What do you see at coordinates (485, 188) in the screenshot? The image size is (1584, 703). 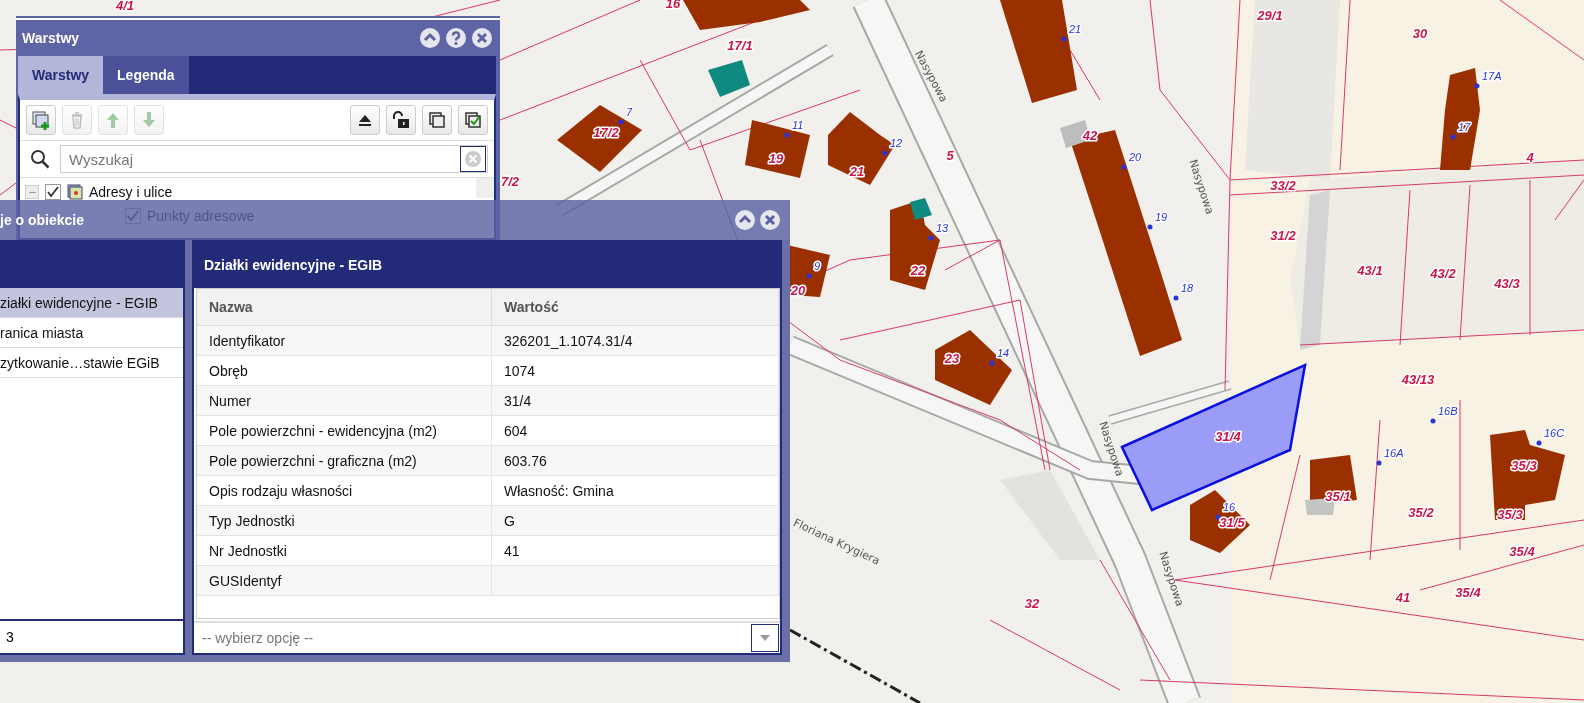 I see `scrollbar` at bounding box center [485, 188].